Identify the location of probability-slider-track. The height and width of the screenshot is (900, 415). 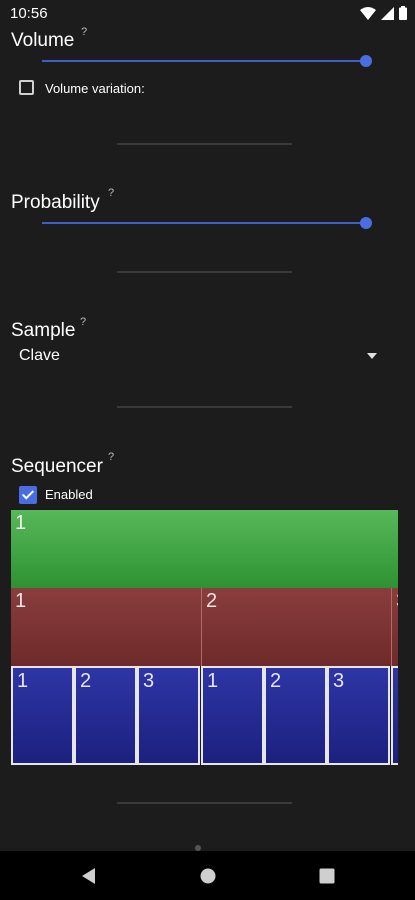
(204, 223).